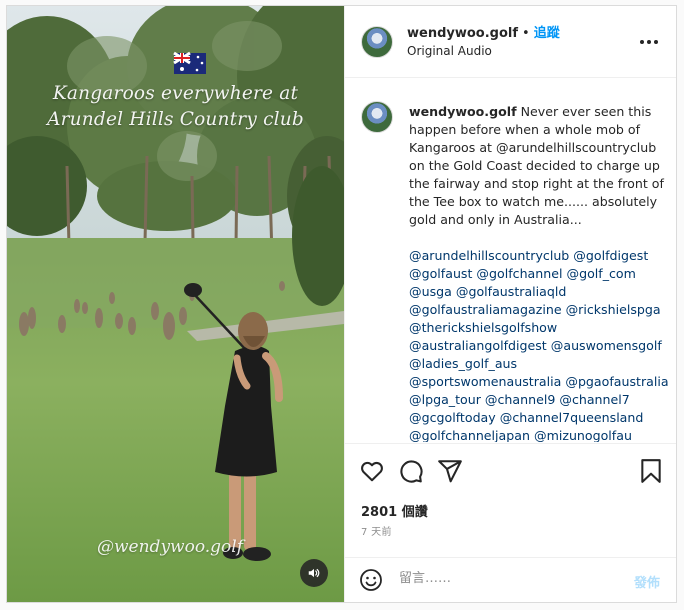 This screenshot has height=610, width=684. Describe the element at coordinates (547, 33) in the screenshot. I see `follow-button: 追蹤` at that location.